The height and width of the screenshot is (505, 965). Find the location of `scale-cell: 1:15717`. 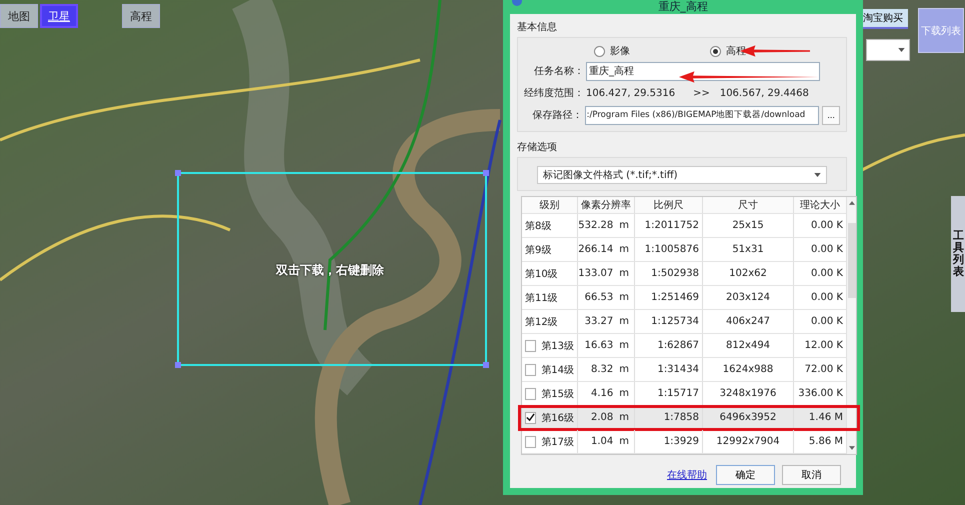

scale-cell: 1:15717 is located at coordinates (669, 393).